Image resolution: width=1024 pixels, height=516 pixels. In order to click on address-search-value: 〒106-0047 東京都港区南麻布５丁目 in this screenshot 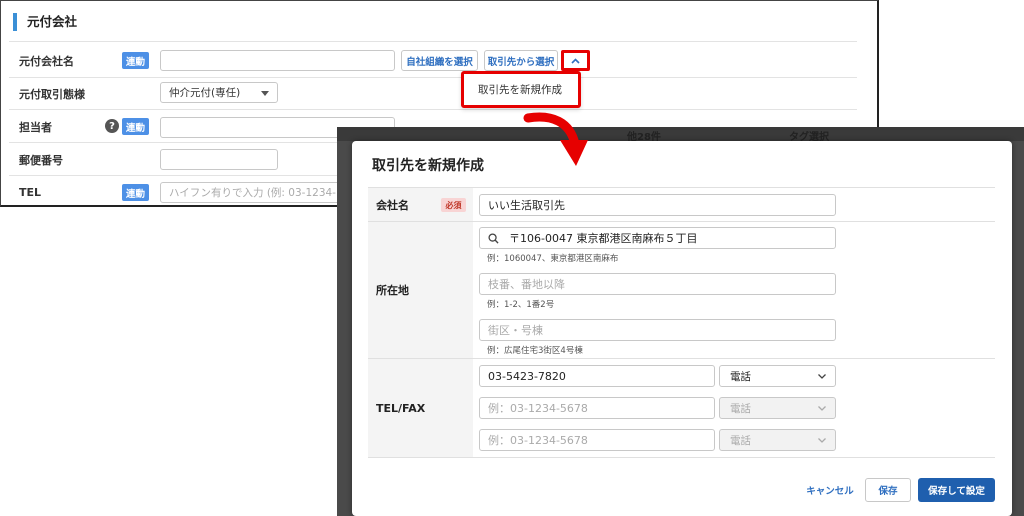, I will do `click(603, 238)`.